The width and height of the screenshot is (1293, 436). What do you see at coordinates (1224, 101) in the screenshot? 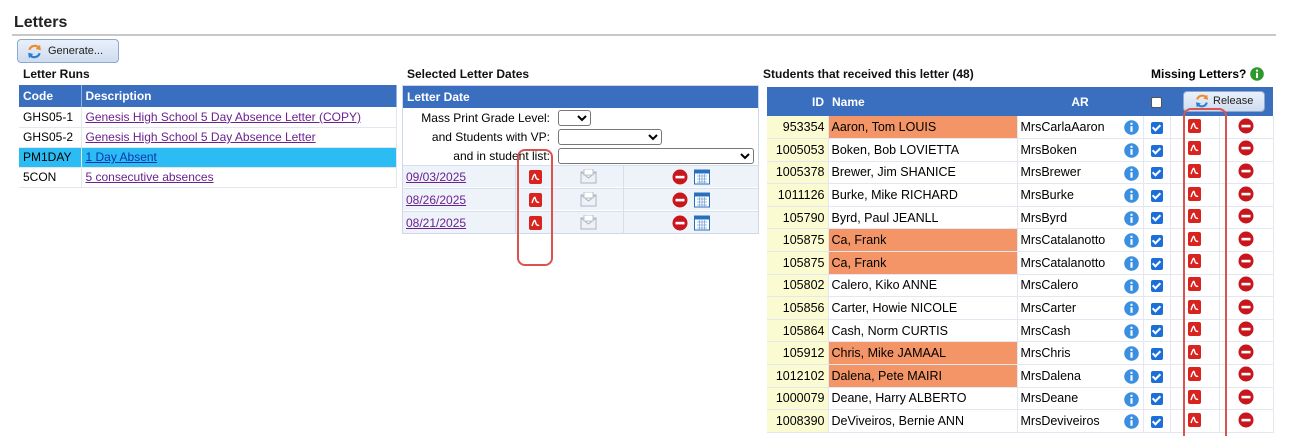
I see `release-button: Release` at bounding box center [1224, 101].